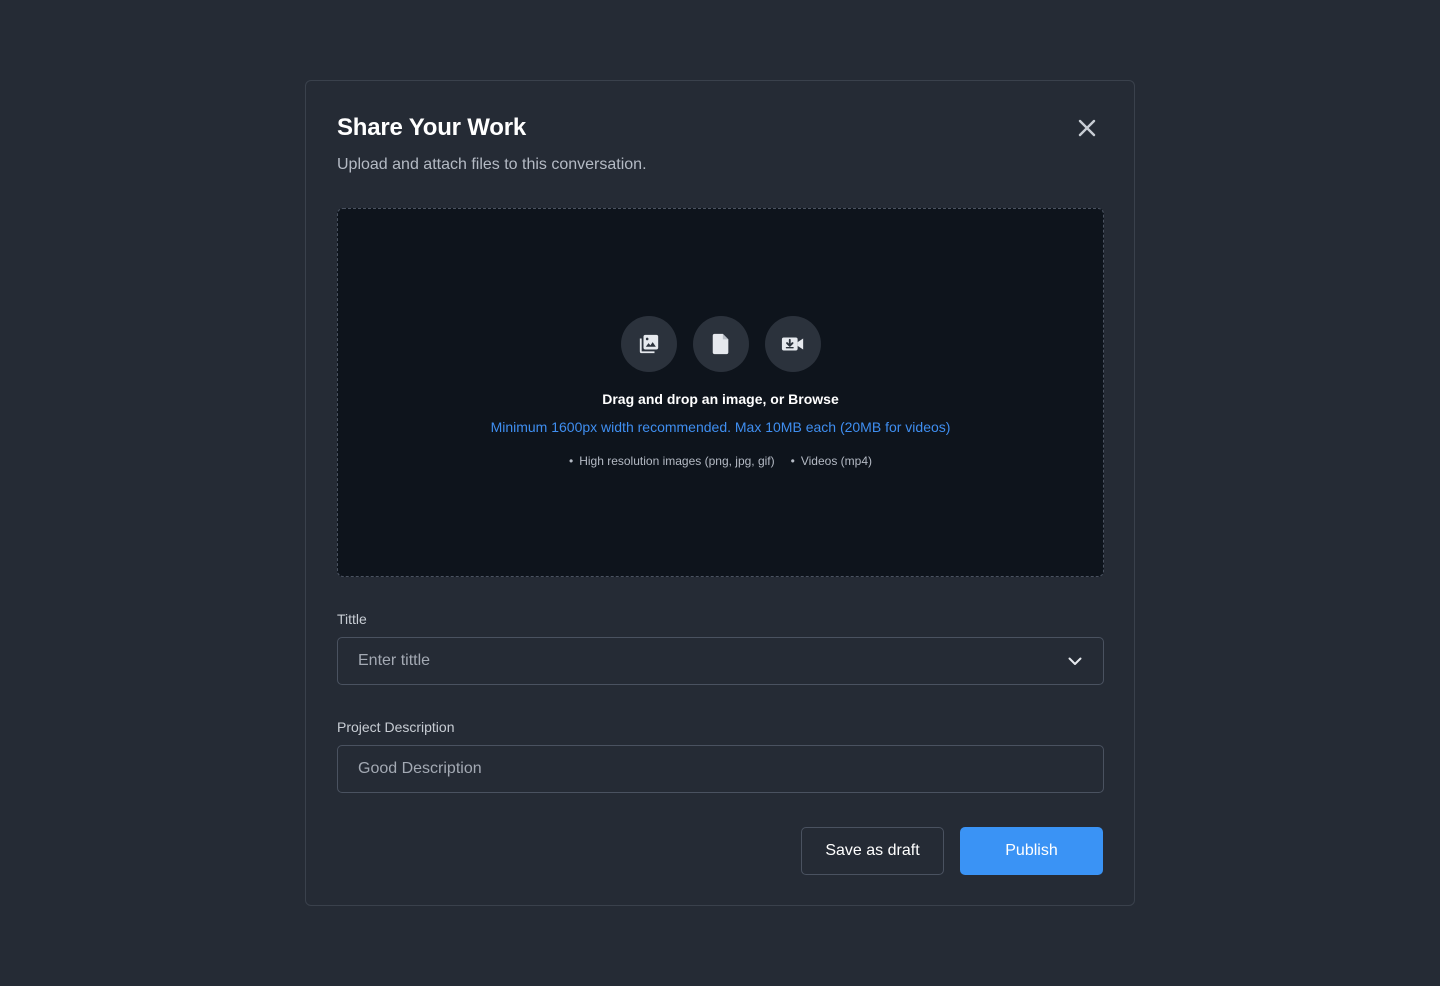 Image resolution: width=1440 pixels, height=986 pixels. I want to click on description-input, so click(720, 769).